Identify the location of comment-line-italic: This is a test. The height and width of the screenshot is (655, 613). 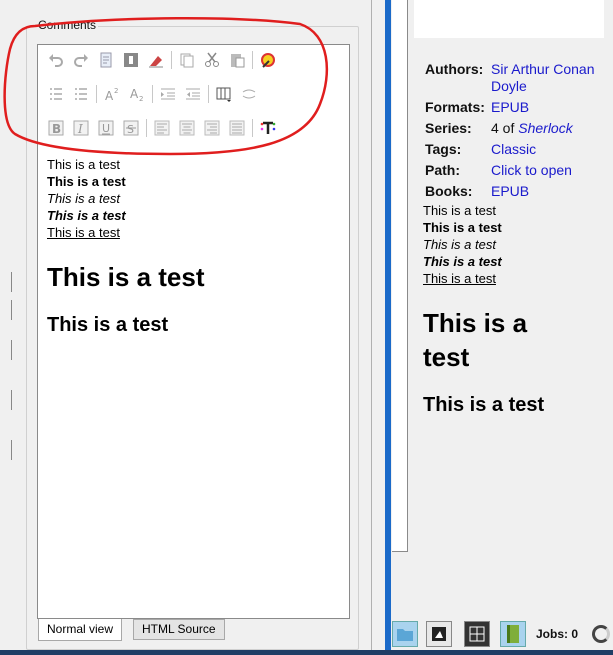
(83, 198).